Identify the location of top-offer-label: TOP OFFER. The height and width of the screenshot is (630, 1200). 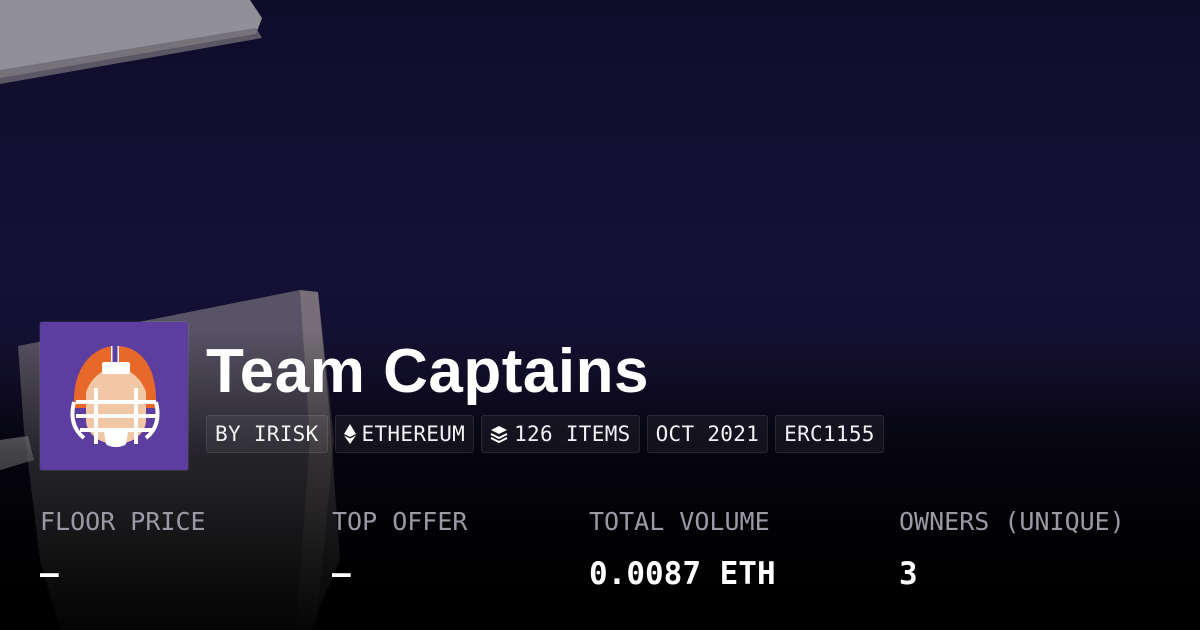
(400, 521).